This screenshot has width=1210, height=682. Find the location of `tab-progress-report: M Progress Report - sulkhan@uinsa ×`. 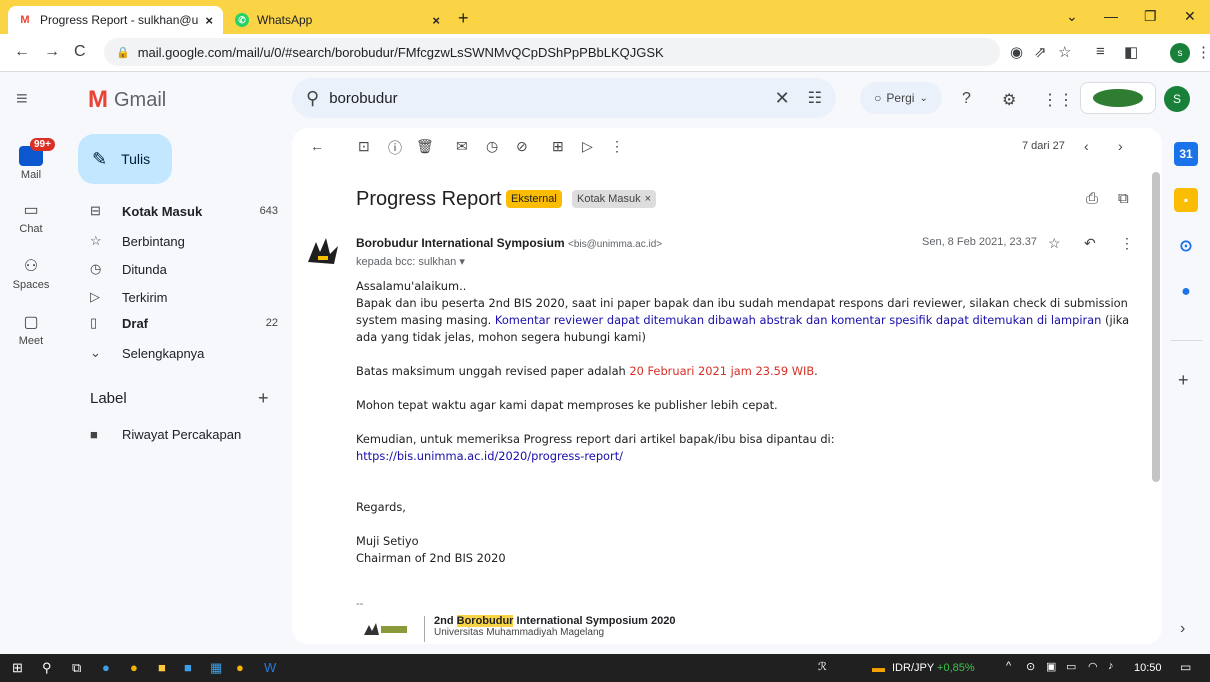

tab-progress-report: M Progress Report - sulkhan@uinsa × is located at coordinates (115, 20).